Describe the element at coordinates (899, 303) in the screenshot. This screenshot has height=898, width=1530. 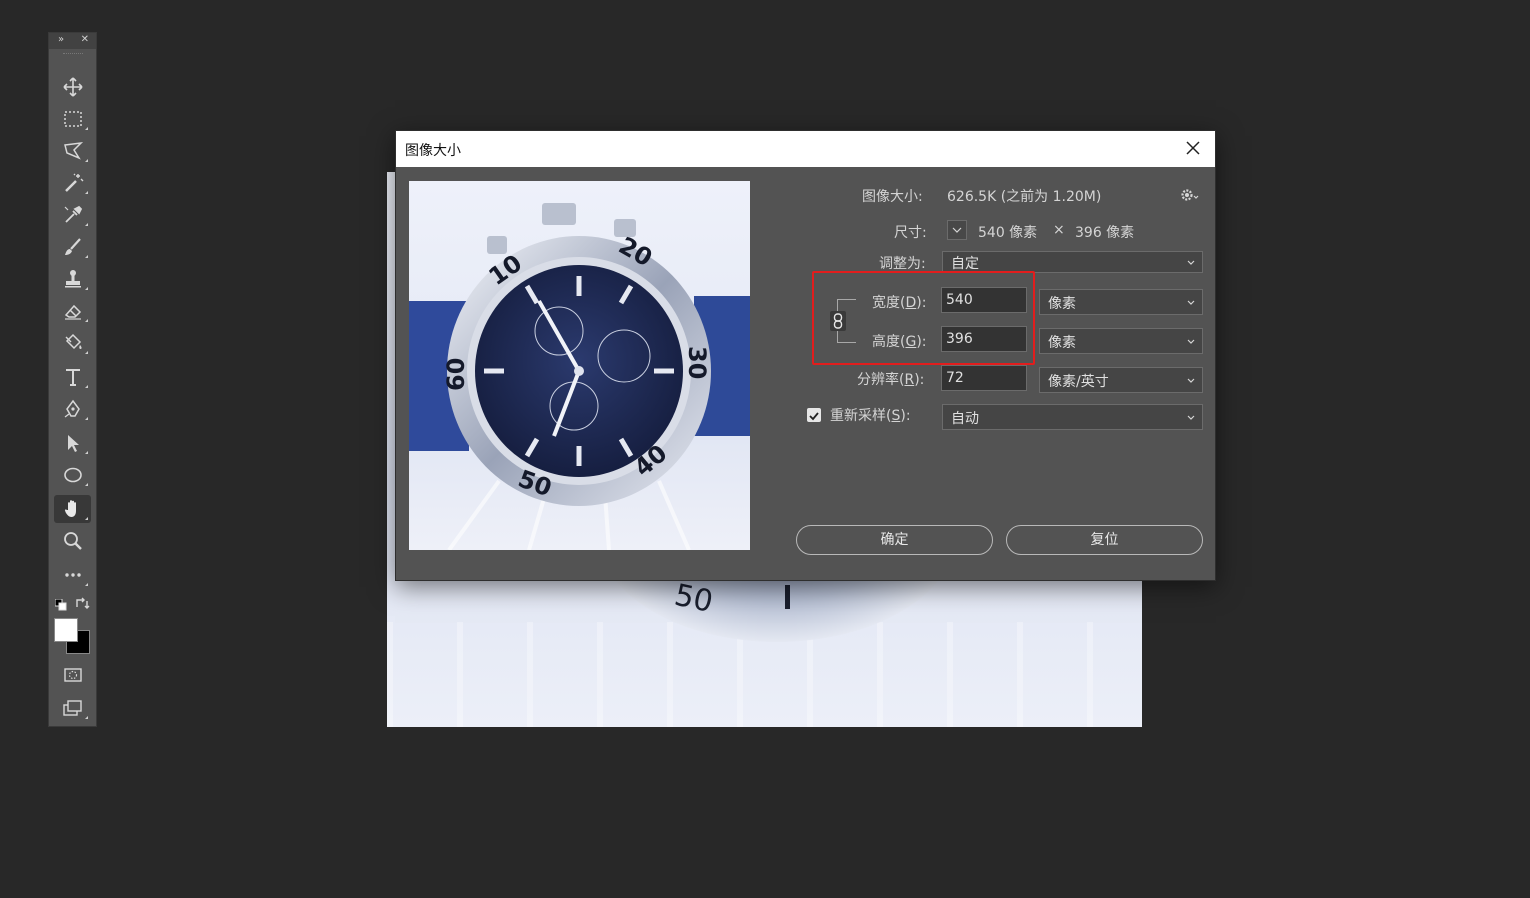
I see `width-label: 宽度(D):` at that location.